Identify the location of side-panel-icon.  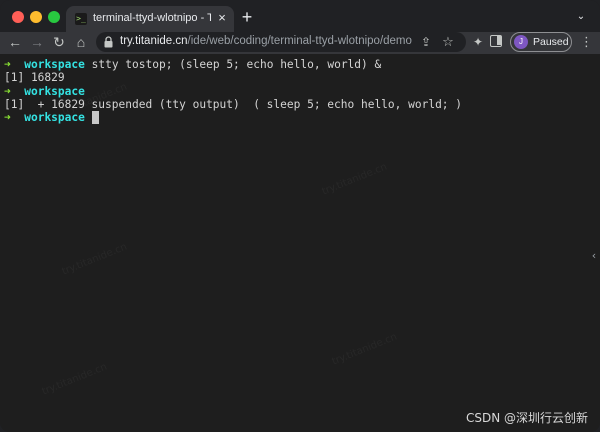
(496, 41).